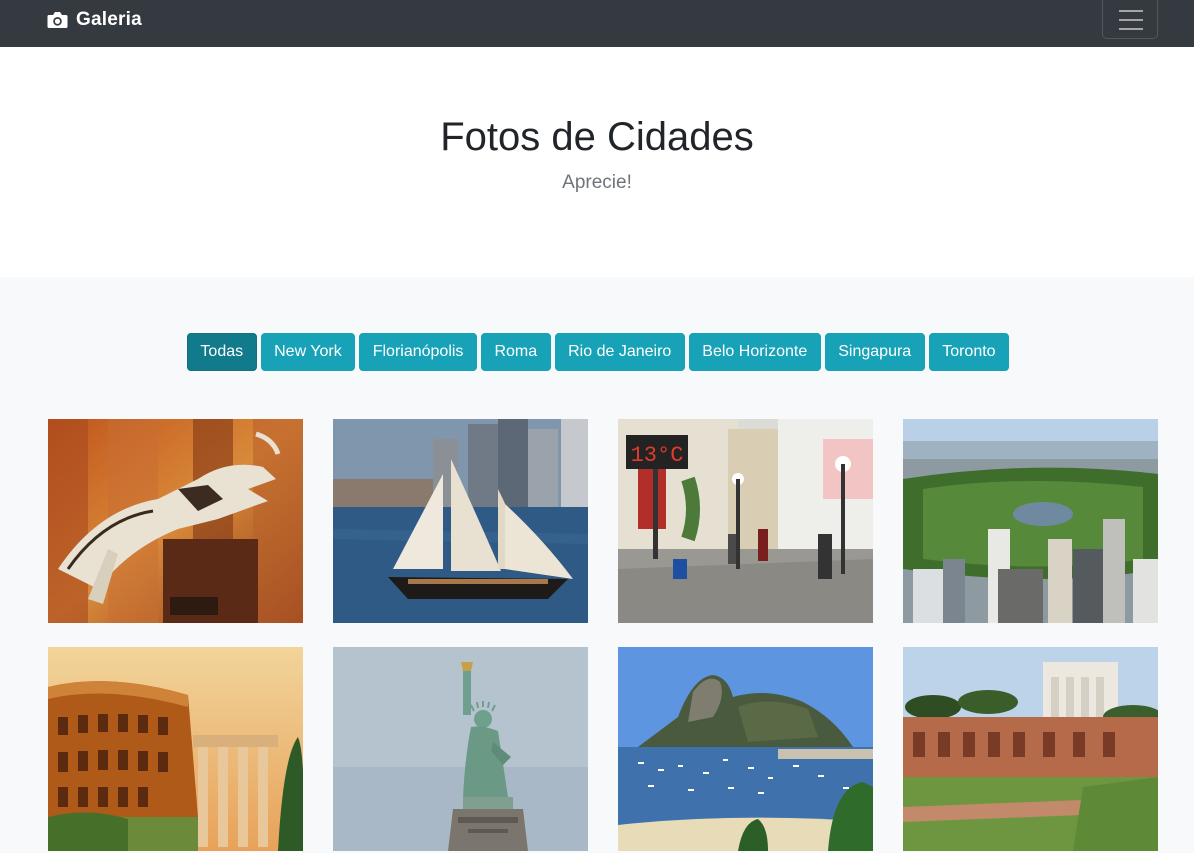 This screenshot has width=1194, height=853. I want to click on navbar-toggler-button, so click(1130, 19).